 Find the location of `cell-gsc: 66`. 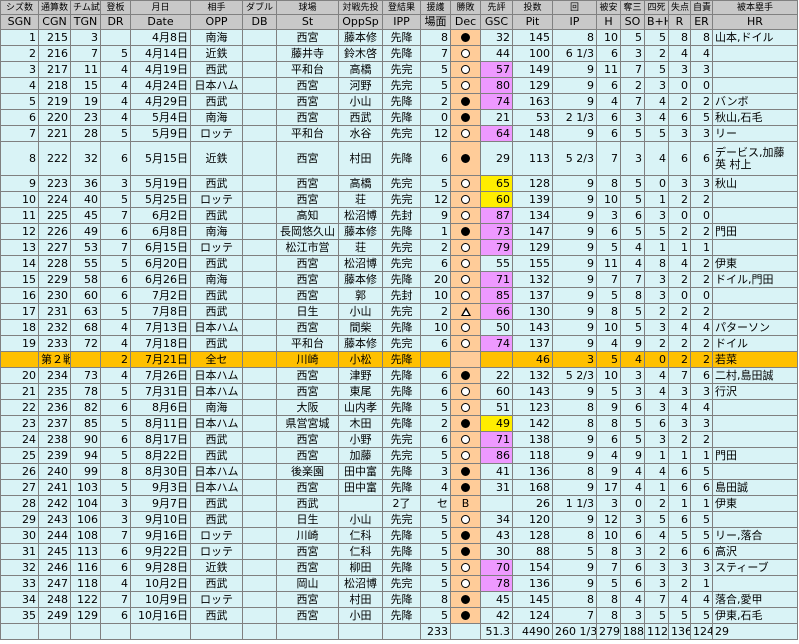

cell-gsc: 66 is located at coordinates (496, 311).